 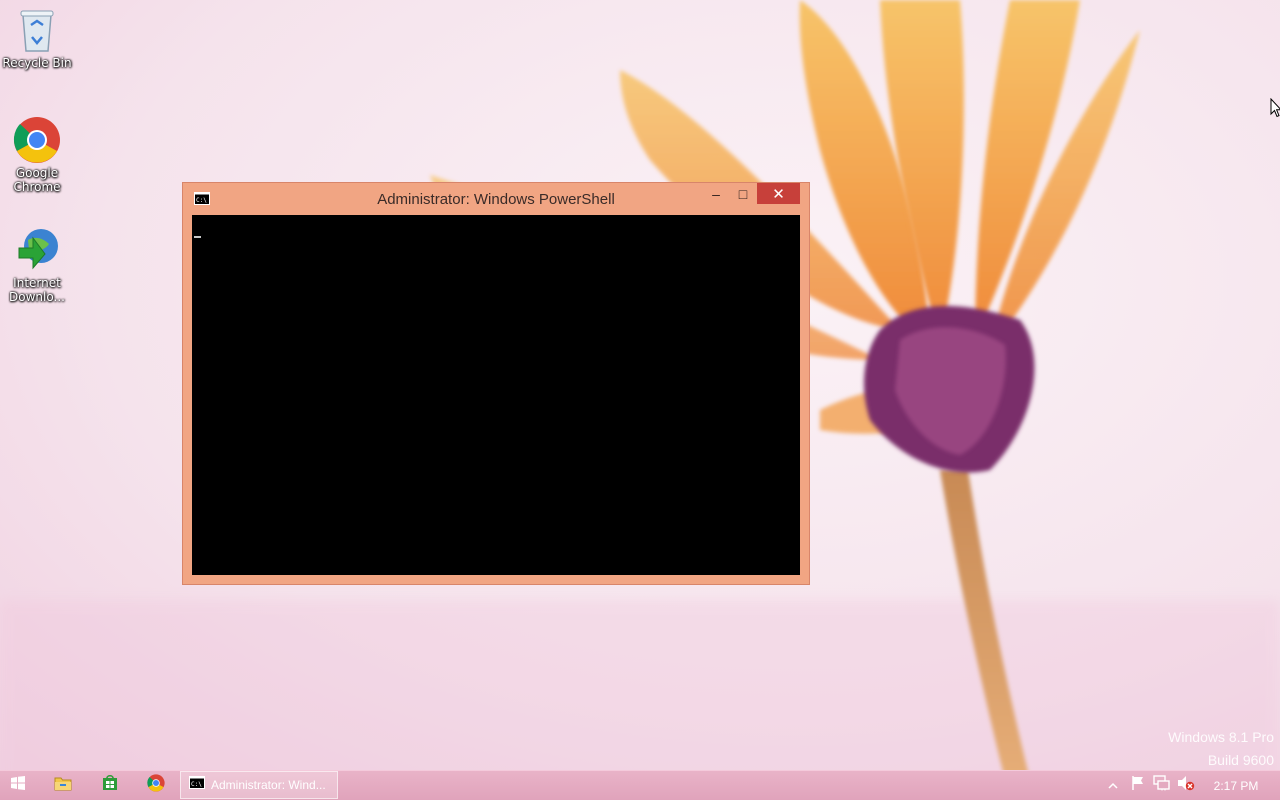 What do you see at coordinates (1221, 749) in the screenshot?
I see `windows-watermark: Windows 8.1 Pro Build 9600` at bounding box center [1221, 749].